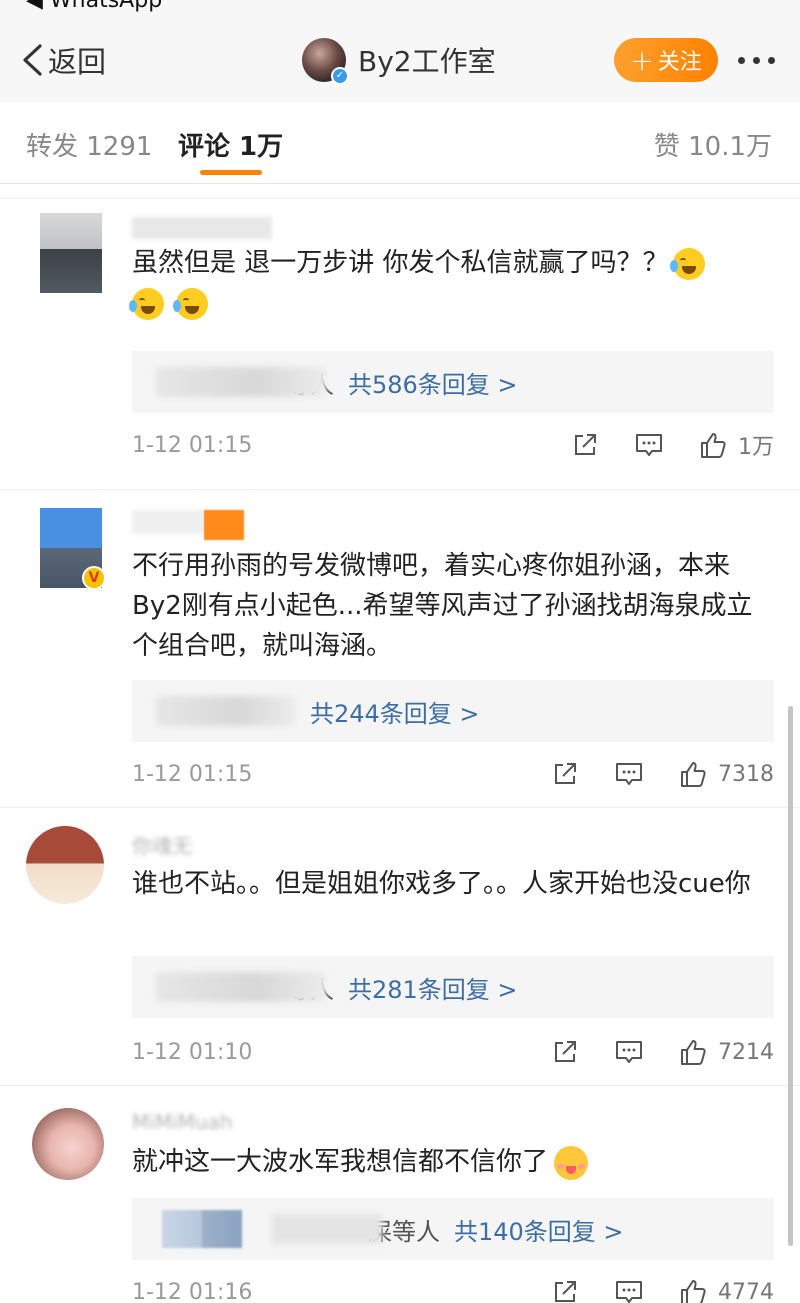 The image size is (800, 1303). What do you see at coordinates (642, 60) in the screenshot?
I see `plus-icon: +` at bounding box center [642, 60].